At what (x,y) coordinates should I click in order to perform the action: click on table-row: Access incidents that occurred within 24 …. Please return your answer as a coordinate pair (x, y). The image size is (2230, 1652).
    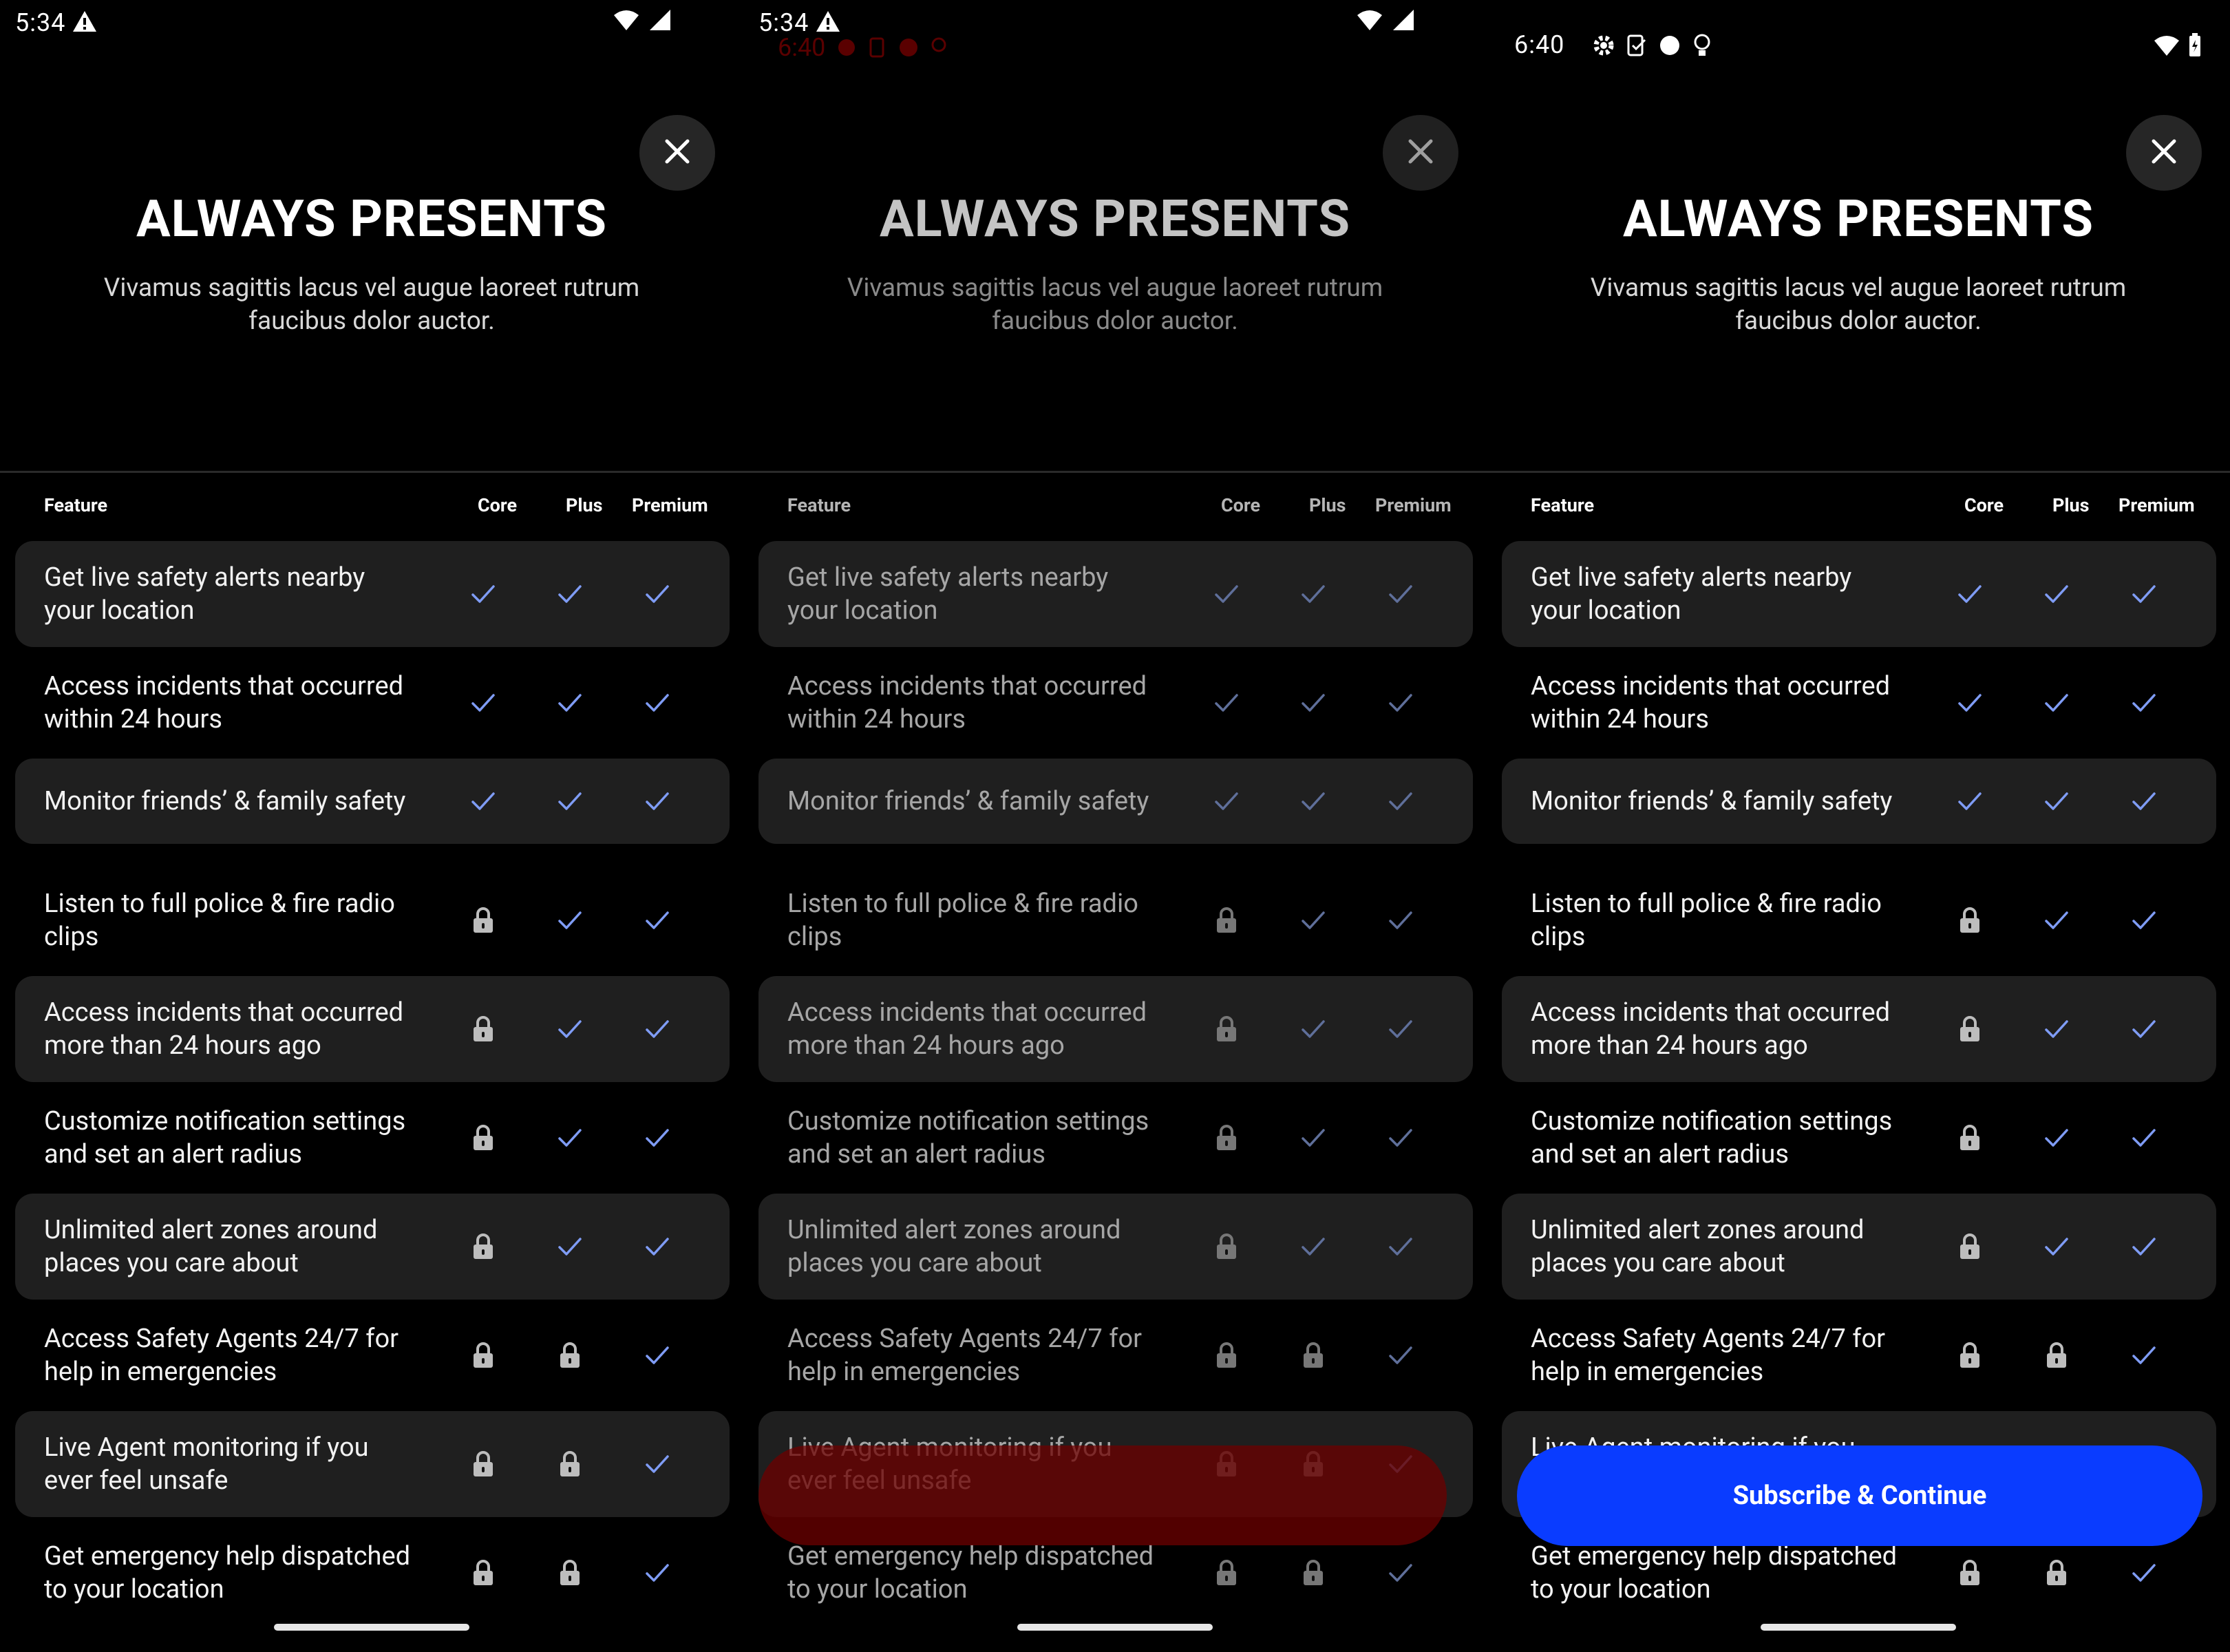
    Looking at the image, I should click on (1115, 703).